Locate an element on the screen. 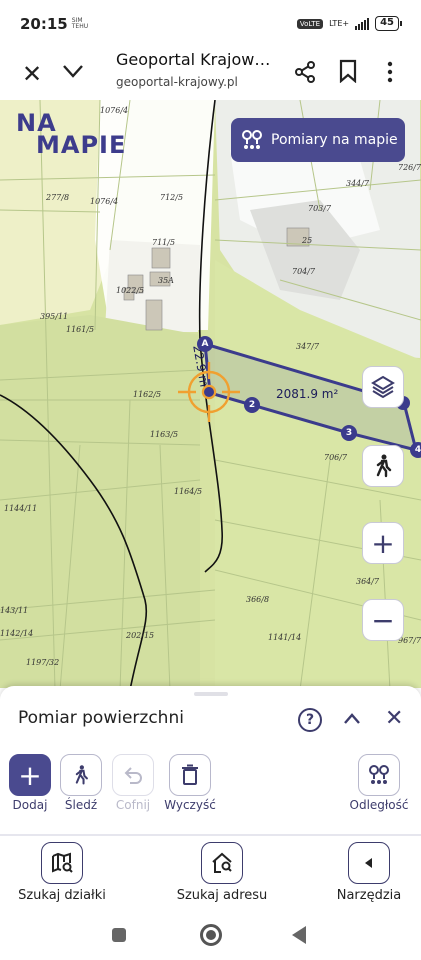 The height and width of the screenshot is (960, 421). parcel-number-label: 1163/5 is located at coordinates (164, 434).